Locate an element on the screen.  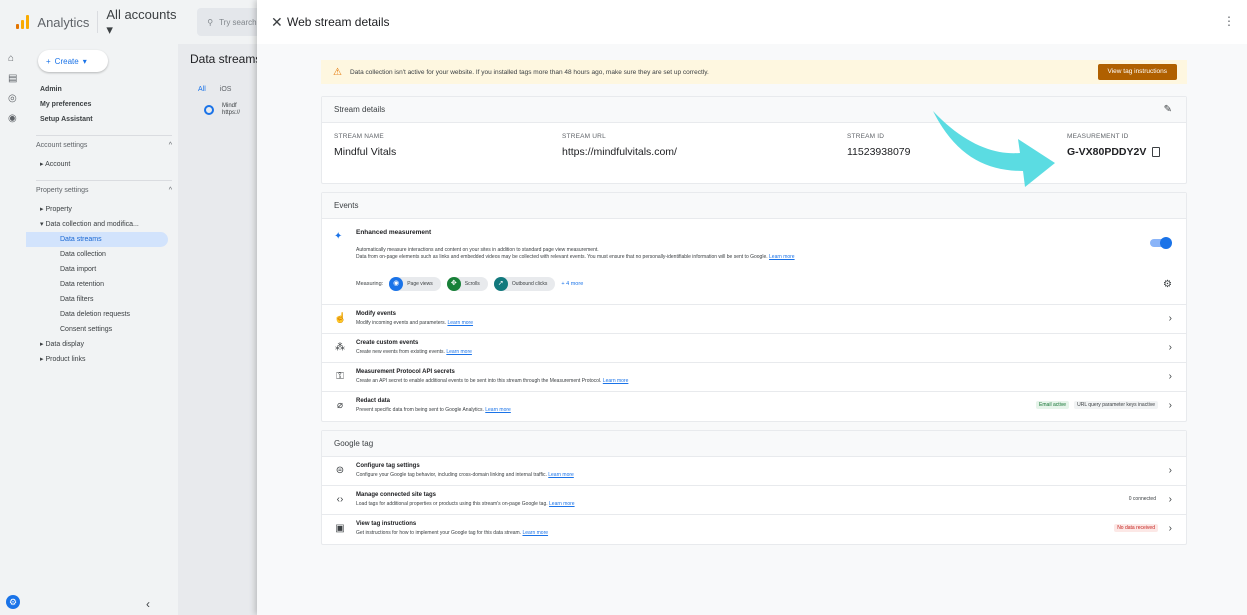
more-link: + 4 more is located at coordinates (572, 284).